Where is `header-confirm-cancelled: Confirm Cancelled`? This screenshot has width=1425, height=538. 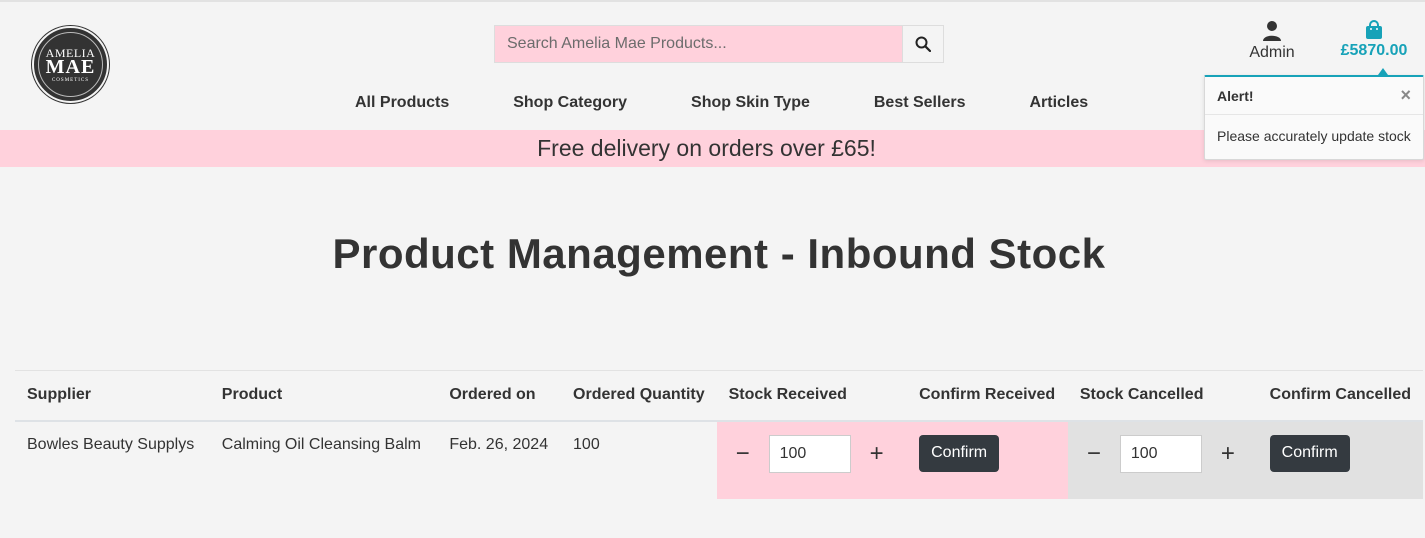
header-confirm-cancelled: Confirm Cancelled is located at coordinates (1340, 396).